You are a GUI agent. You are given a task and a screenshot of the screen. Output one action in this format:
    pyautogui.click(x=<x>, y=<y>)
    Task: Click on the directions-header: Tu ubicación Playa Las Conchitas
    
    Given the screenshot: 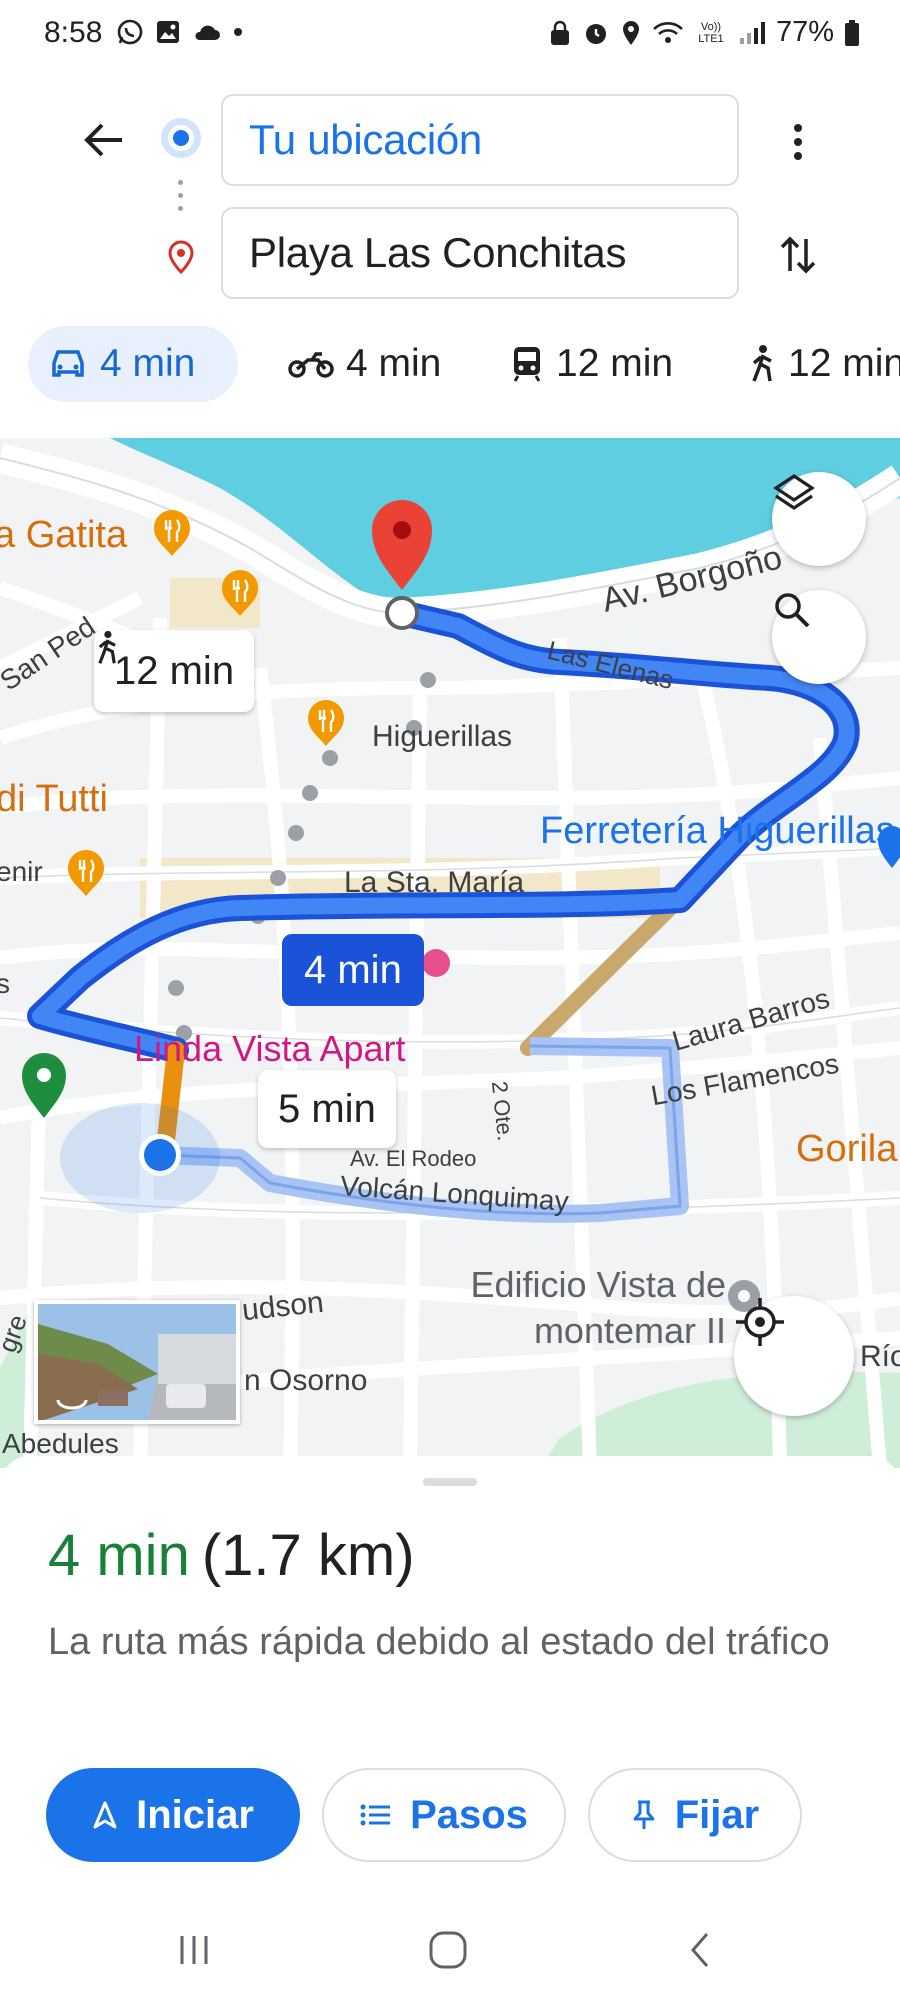 What is the action you would take?
    pyautogui.click(x=450, y=149)
    